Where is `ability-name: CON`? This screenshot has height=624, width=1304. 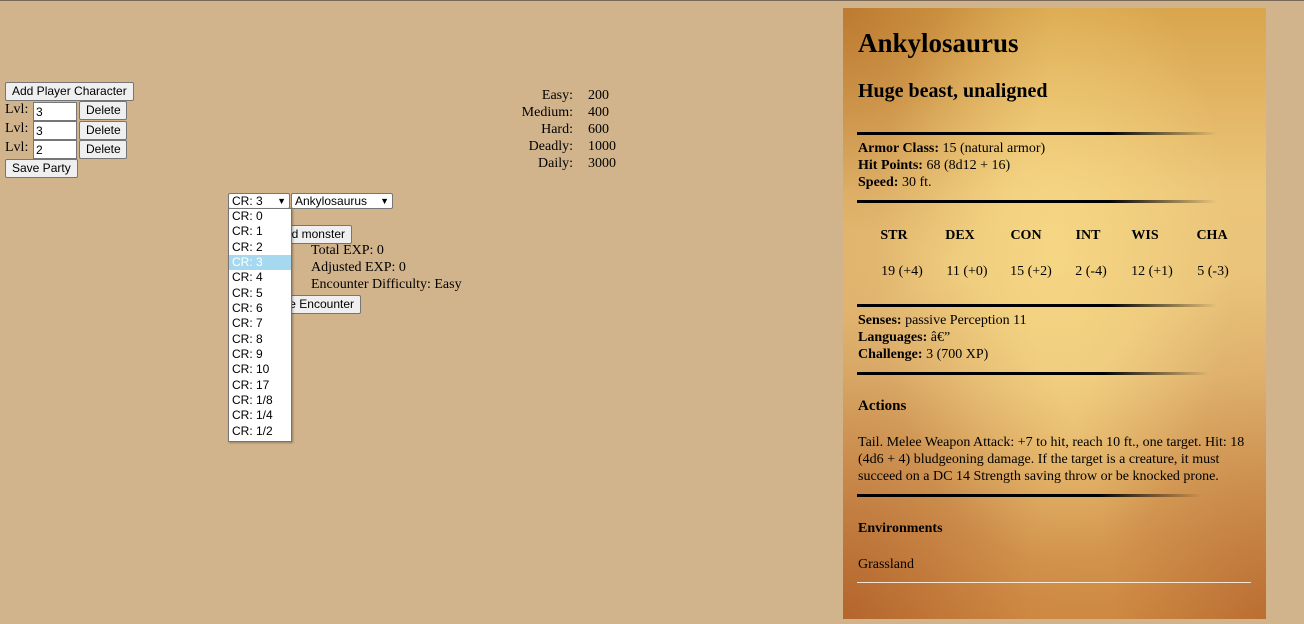 ability-name: CON is located at coordinates (1026, 235).